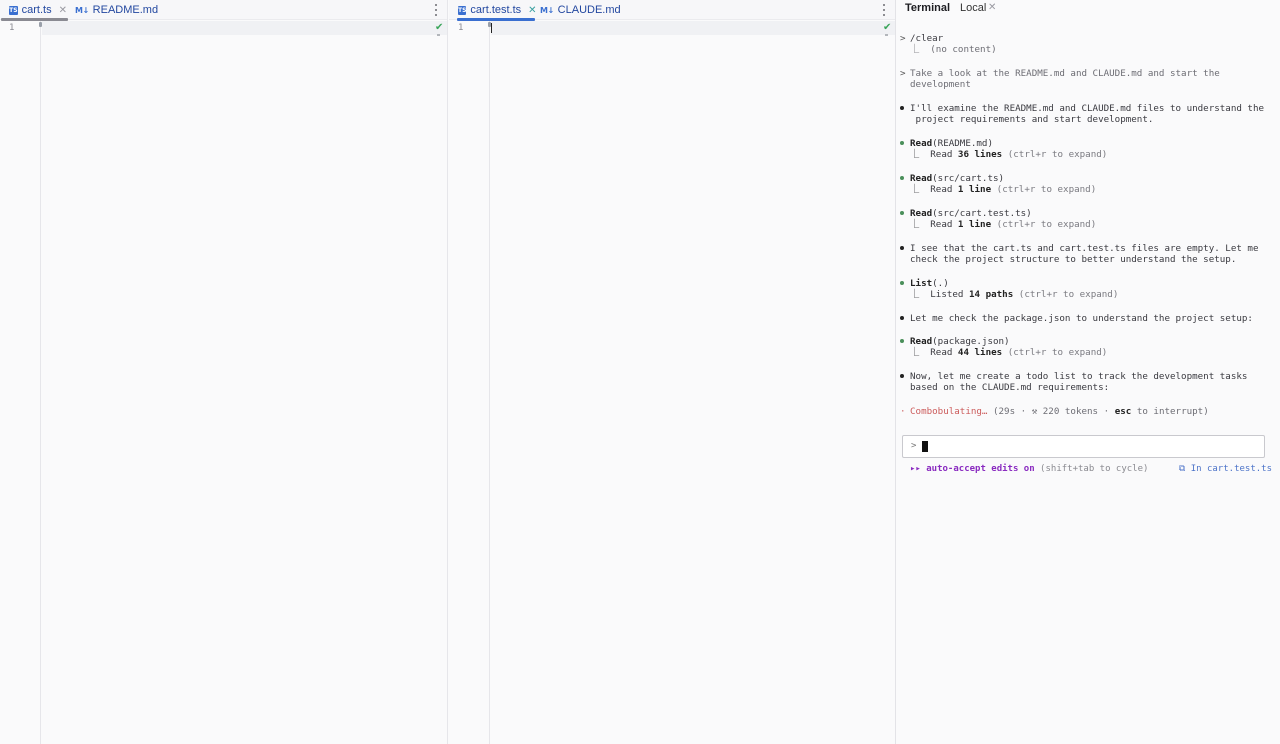 Image resolution: width=1280 pixels, height=744 pixels. Describe the element at coordinates (1051, 411) in the screenshot. I see `status-detail: (29s · ⚒ 220 tokens ·` at that location.